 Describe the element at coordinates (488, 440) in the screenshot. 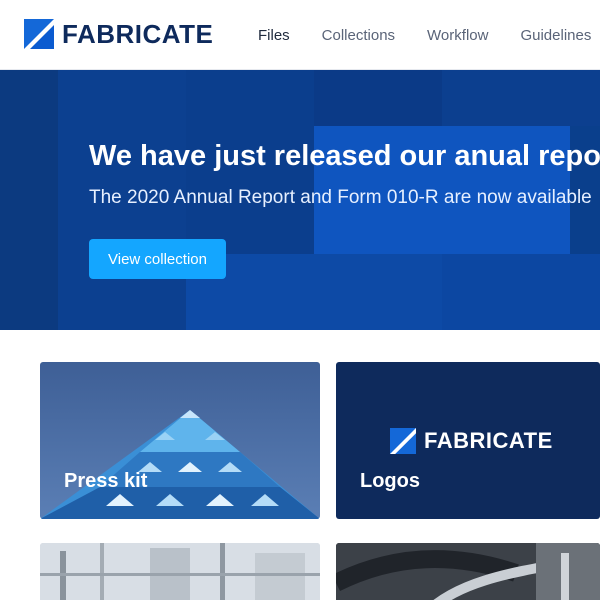

I see `card-brand-name: FABRICATE` at that location.